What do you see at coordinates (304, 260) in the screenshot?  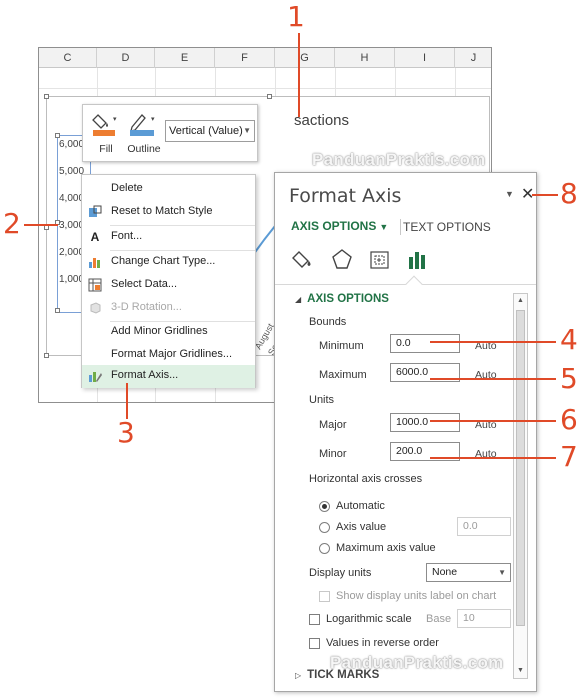 I see `fill-line-icon` at bounding box center [304, 260].